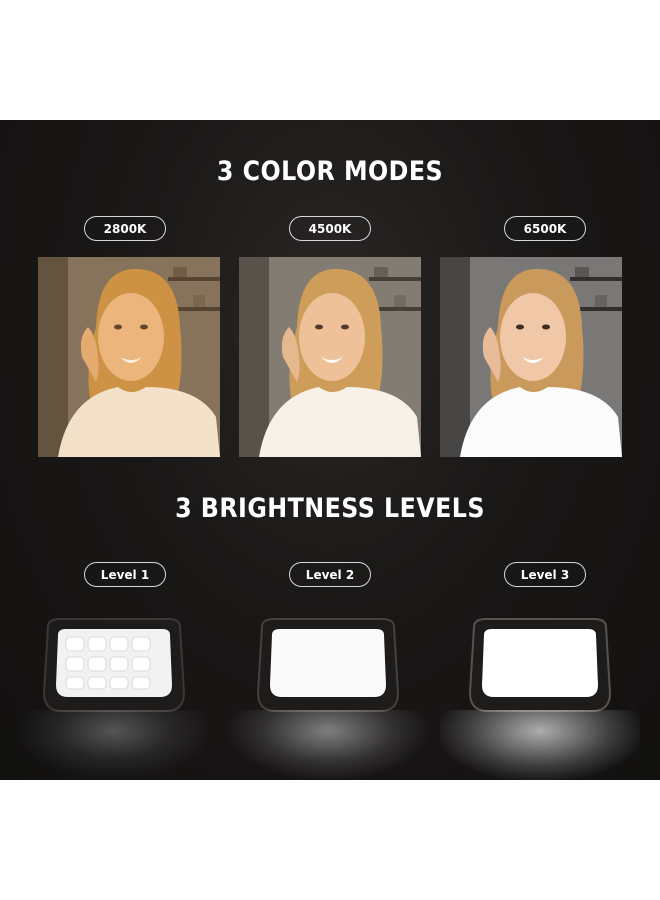 The height and width of the screenshot is (900, 660). I want to click on mode-pill-6500k: 6500K, so click(545, 228).